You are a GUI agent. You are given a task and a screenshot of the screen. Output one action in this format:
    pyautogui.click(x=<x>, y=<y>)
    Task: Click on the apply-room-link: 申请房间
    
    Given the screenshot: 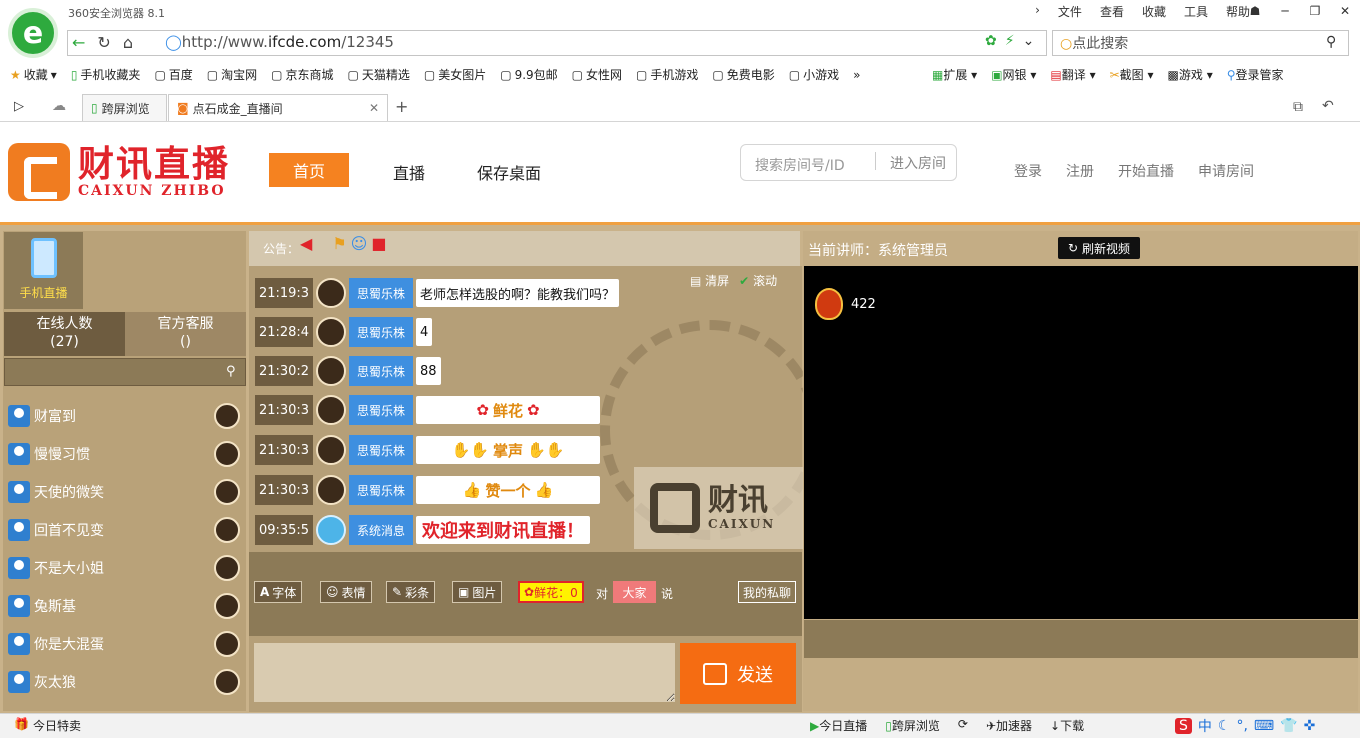 What is the action you would take?
    pyautogui.click(x=1226, y=171)
    